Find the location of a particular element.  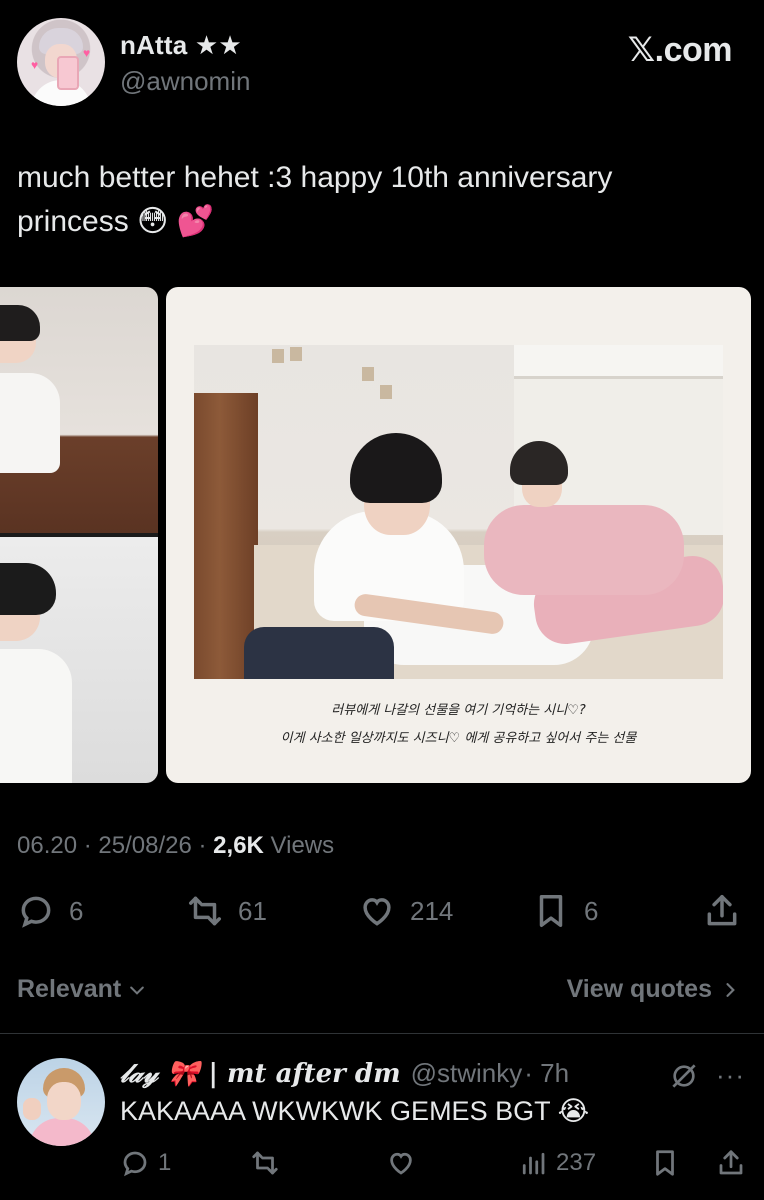

photo-left-bottom is located at coordinates (79, 660).